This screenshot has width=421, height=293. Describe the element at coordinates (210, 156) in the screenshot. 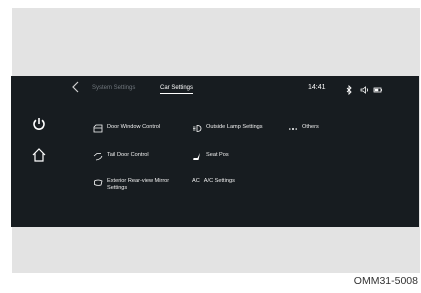

I see `seat-pos-item: Seat Pos` at that location.